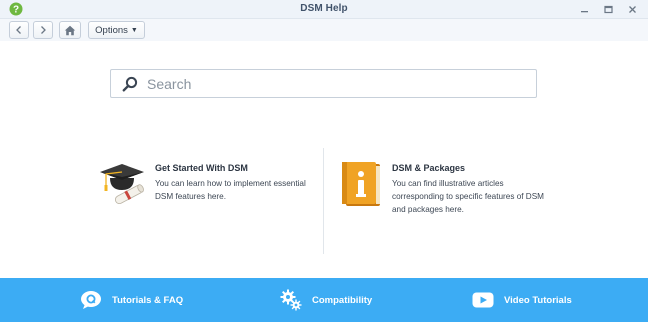 Image resolution: width=648 pixels, height=322 pixels. What do you see at coordinates (134, 30) in the screenshot?
I see `caret-down-icon: ▼` at bounding box center [134, 30].